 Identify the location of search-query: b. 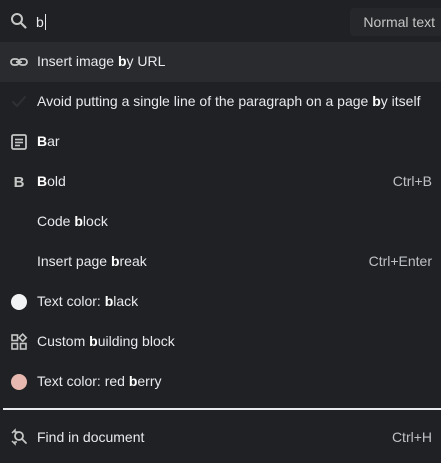
(40, 22).